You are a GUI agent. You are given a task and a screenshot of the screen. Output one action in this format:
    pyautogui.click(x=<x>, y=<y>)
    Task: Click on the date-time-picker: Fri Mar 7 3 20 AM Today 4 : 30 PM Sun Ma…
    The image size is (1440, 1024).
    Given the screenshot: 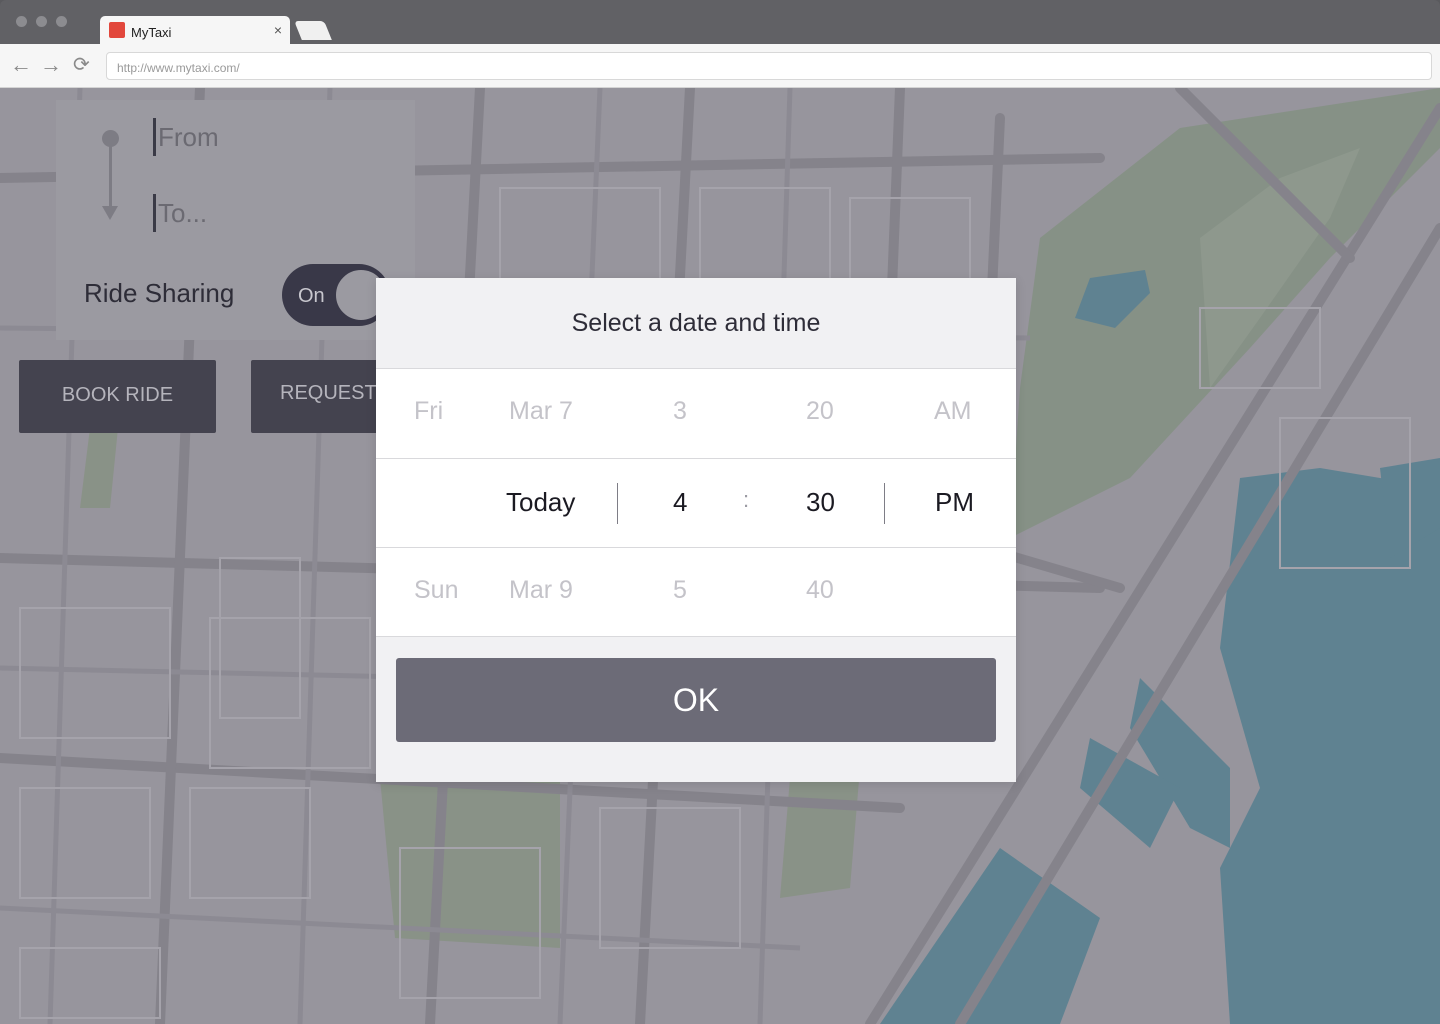 What is the action you would take?
    pyautogui.click(x=696, y=503)
    